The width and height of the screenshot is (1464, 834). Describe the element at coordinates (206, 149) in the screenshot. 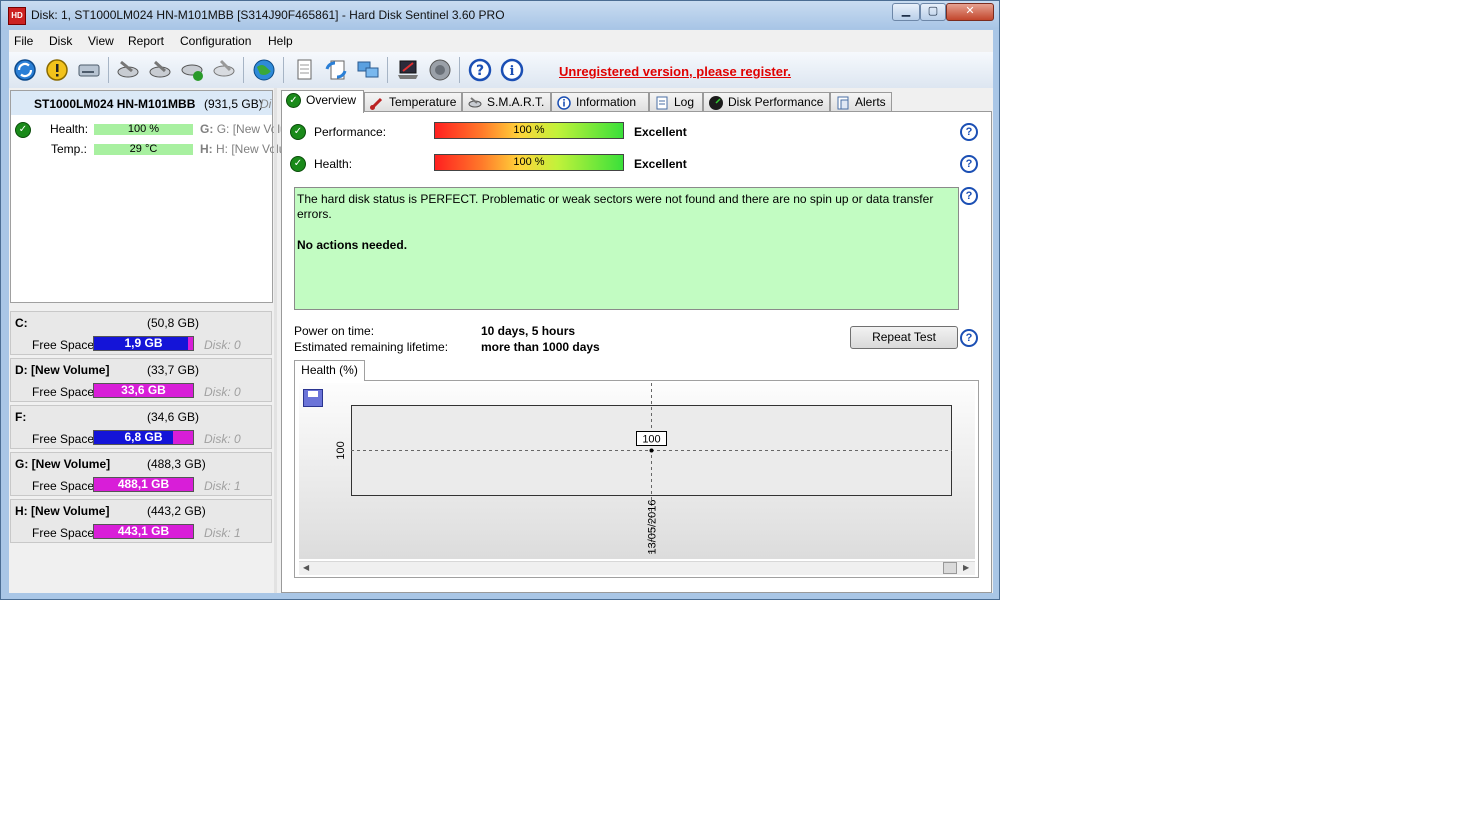

I see `volume-letter: H:` at that location.